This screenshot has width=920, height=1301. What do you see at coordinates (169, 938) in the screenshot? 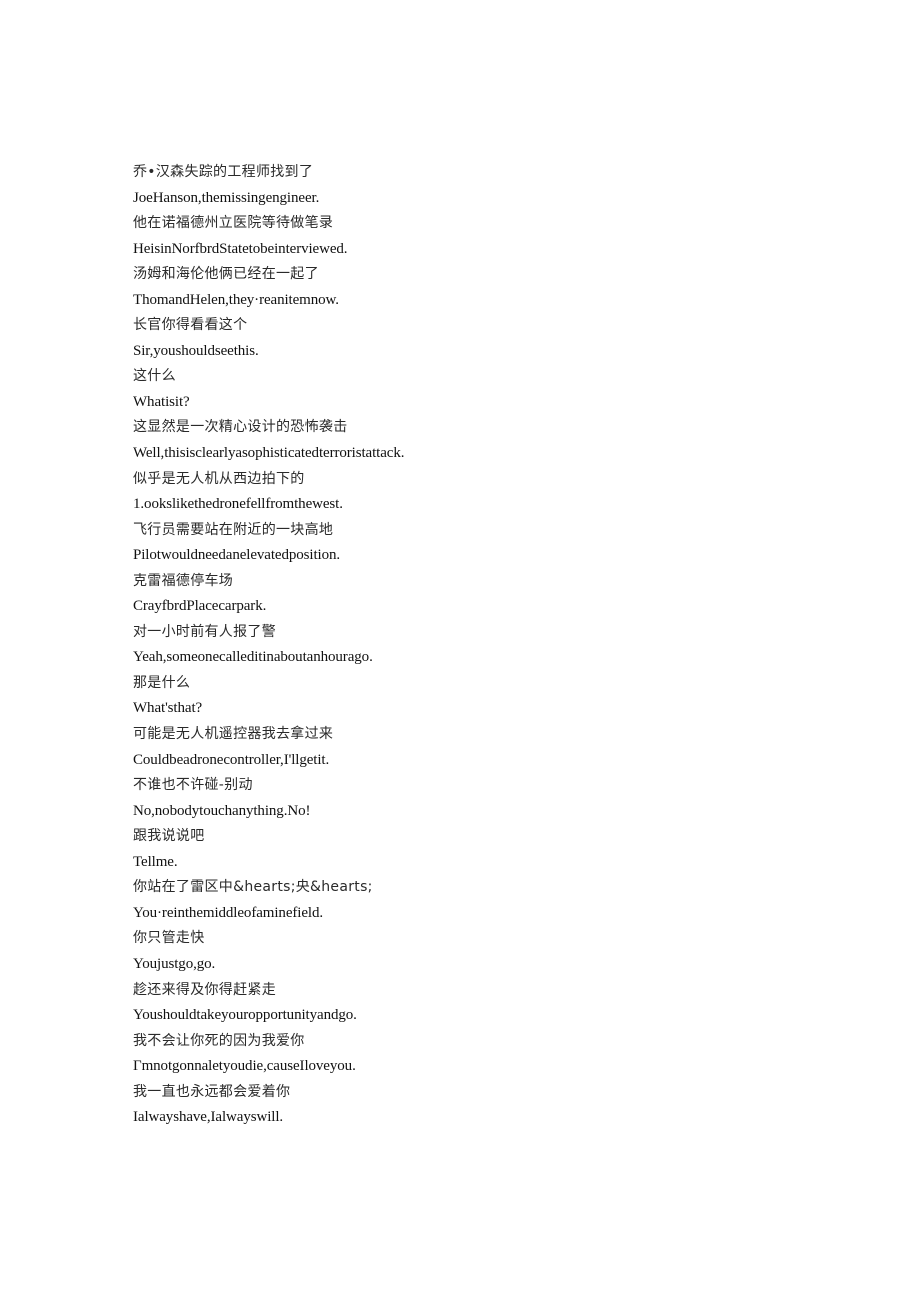
I see `subtitle-line-chinese: 你只管走快` at bounding box center [169, 938].